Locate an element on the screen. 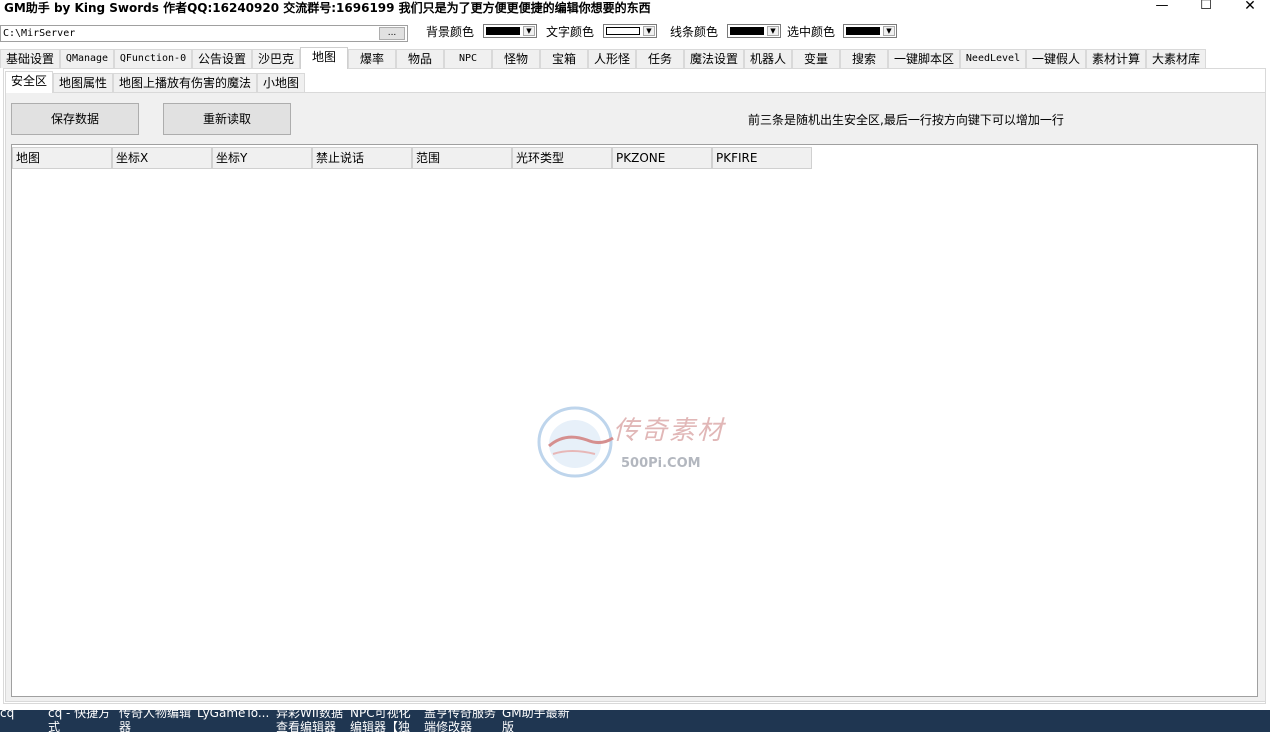 The height and width of the screenshot is (732, 1270). subtab-map-properties: 地图属性 is located at coordinates (83, 82).